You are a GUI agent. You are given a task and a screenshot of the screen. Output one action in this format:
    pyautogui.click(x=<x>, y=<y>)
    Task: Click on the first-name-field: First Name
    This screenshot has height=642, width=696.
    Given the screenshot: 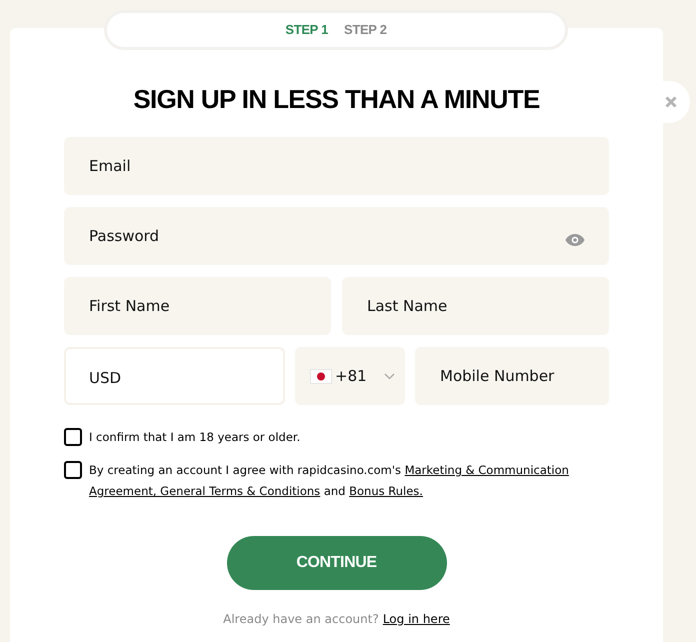 What is the action you would take?
    pyautogui.click(x=197, y=306)
    